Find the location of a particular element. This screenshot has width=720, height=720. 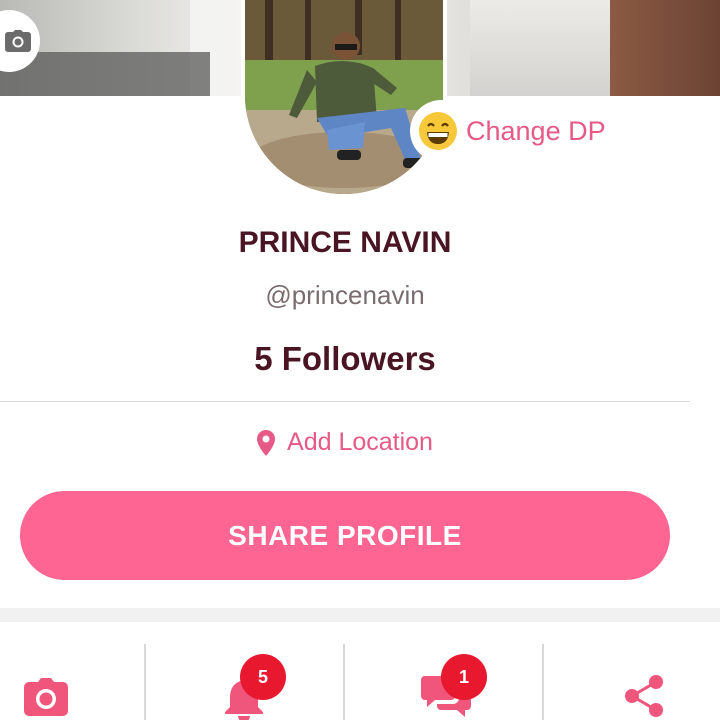

change-dp-button: Change DP is located at coordinates (515, 131).